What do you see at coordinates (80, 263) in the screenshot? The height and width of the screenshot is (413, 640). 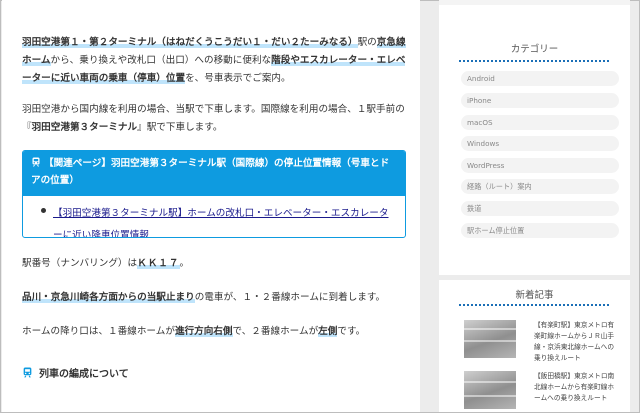 I see `station-number-text: 駅番号（ナンバリング）は` at bounding box center [80, 263].